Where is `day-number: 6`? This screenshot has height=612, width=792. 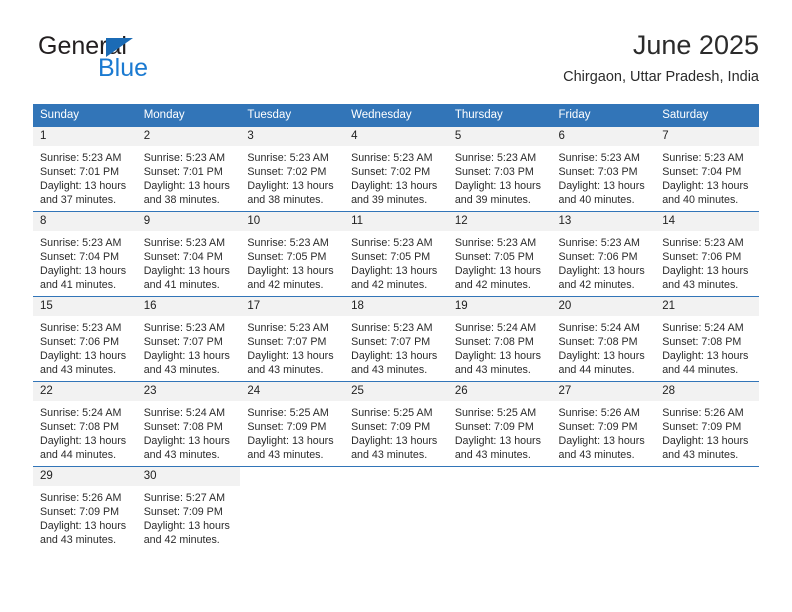
day-number: 6 is located at coordinates (603, 136).